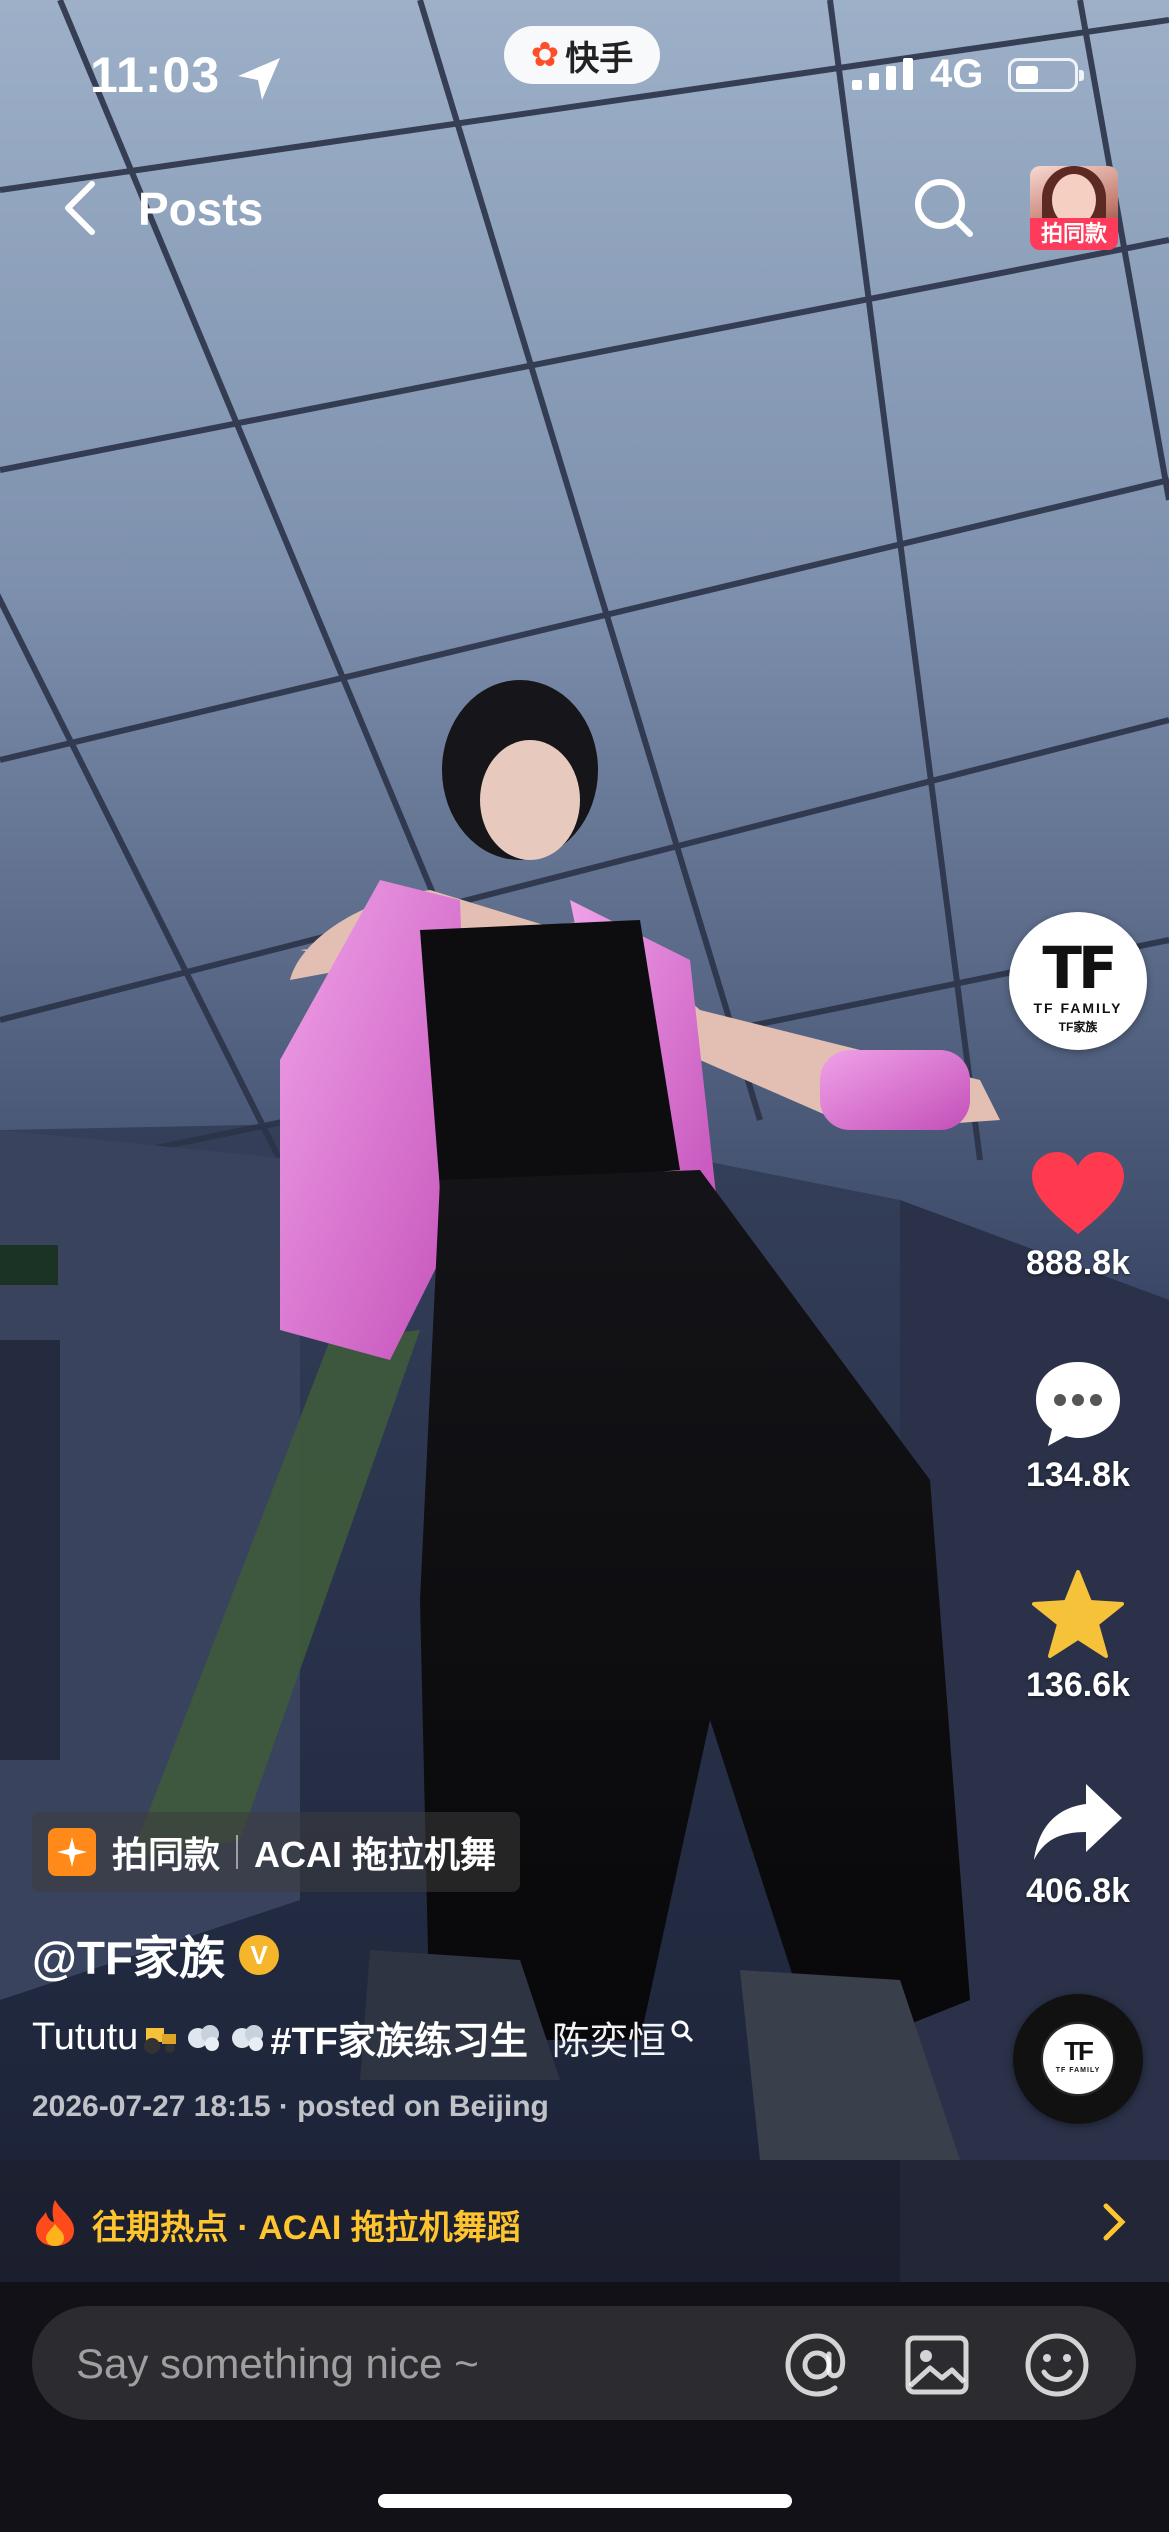 This screenshot has height=2532, width=1169. Describe the element at coordinates (1078, 1193) in the screenshot. I see `heart-icon` at that location.